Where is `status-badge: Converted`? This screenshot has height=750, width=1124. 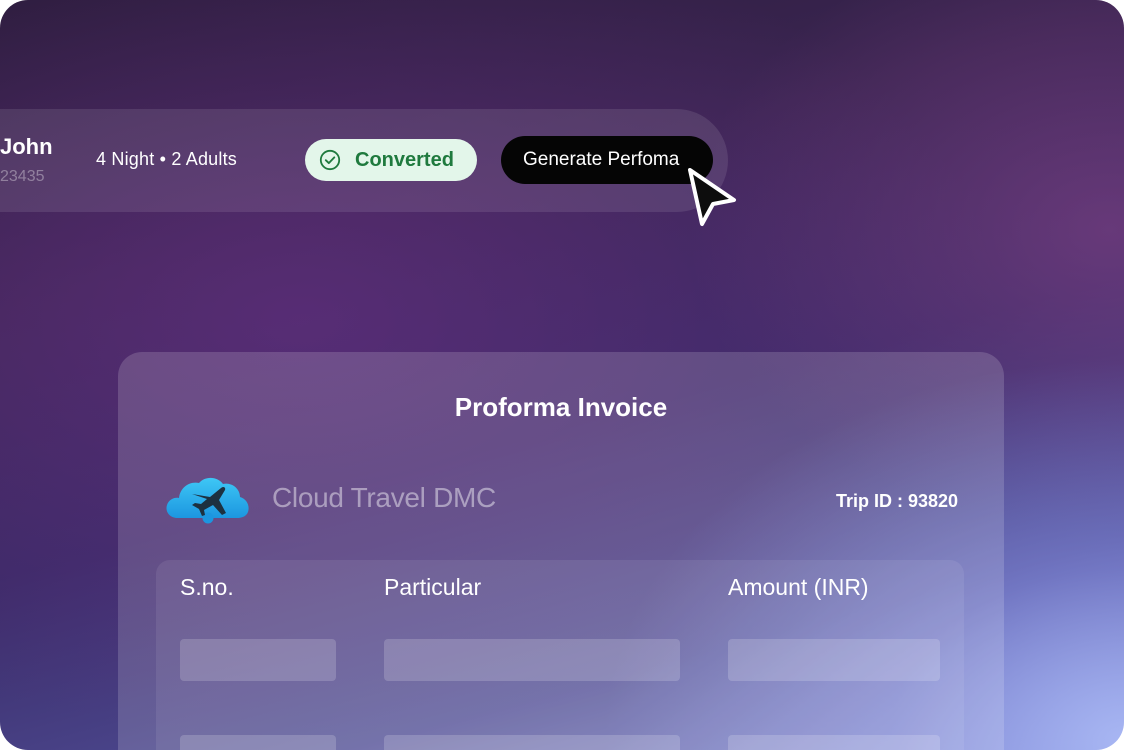 status-badge: Converted is located at coordinates (391, 160).